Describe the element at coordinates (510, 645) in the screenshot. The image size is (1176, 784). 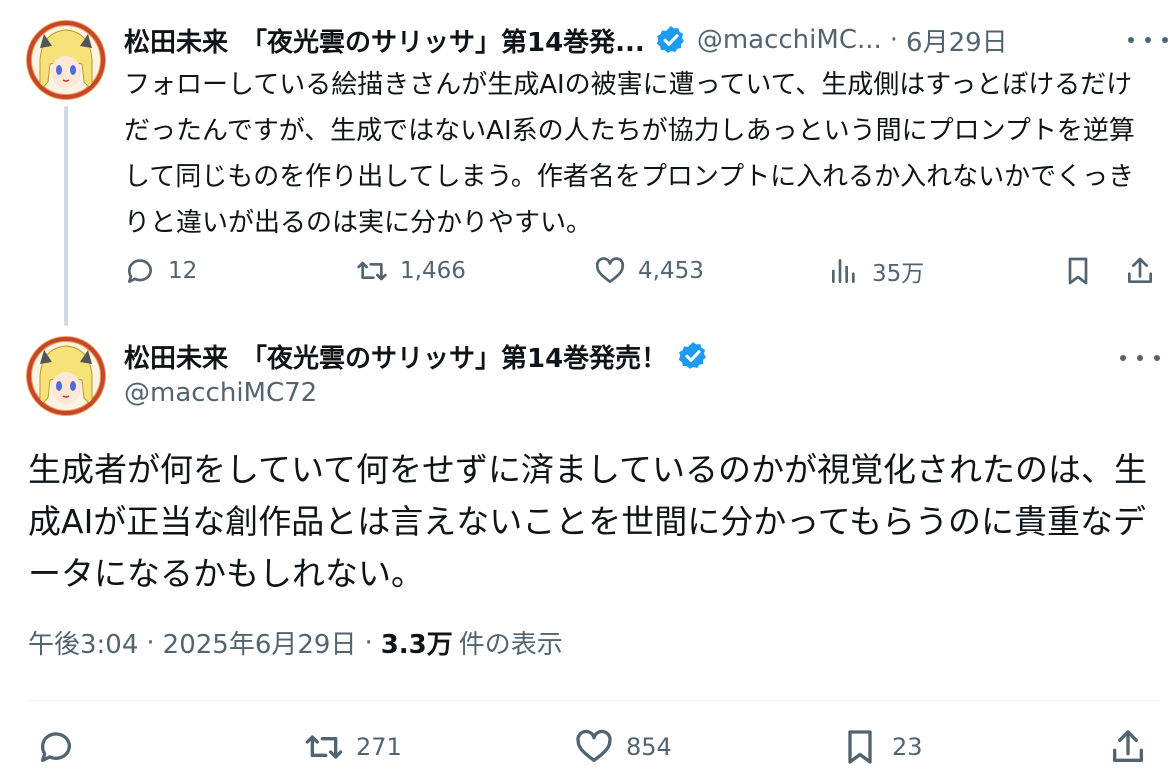
I see `views-label: 件の表示` at that location.